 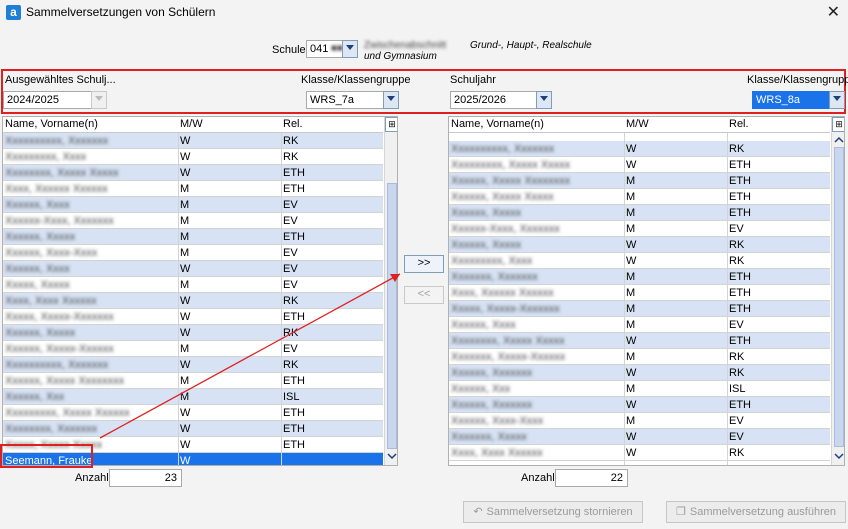 What do you see at coordinates (538, 478) in the screenshot?
I see `target-count-label: Anzahl` at bounding box center [538, 478].